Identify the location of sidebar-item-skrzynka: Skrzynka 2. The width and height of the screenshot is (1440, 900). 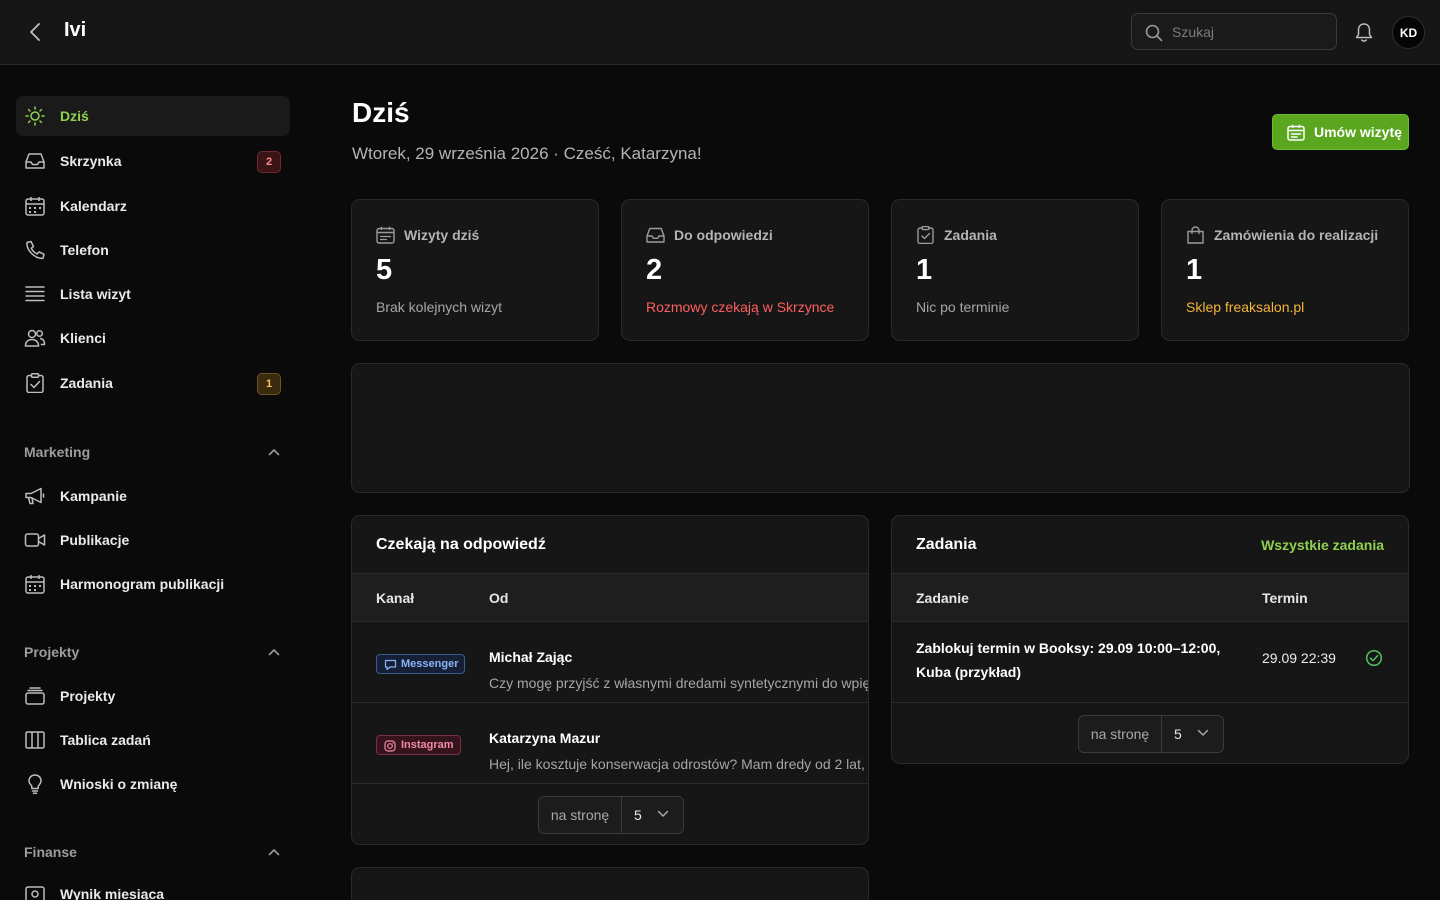
(153, 161).